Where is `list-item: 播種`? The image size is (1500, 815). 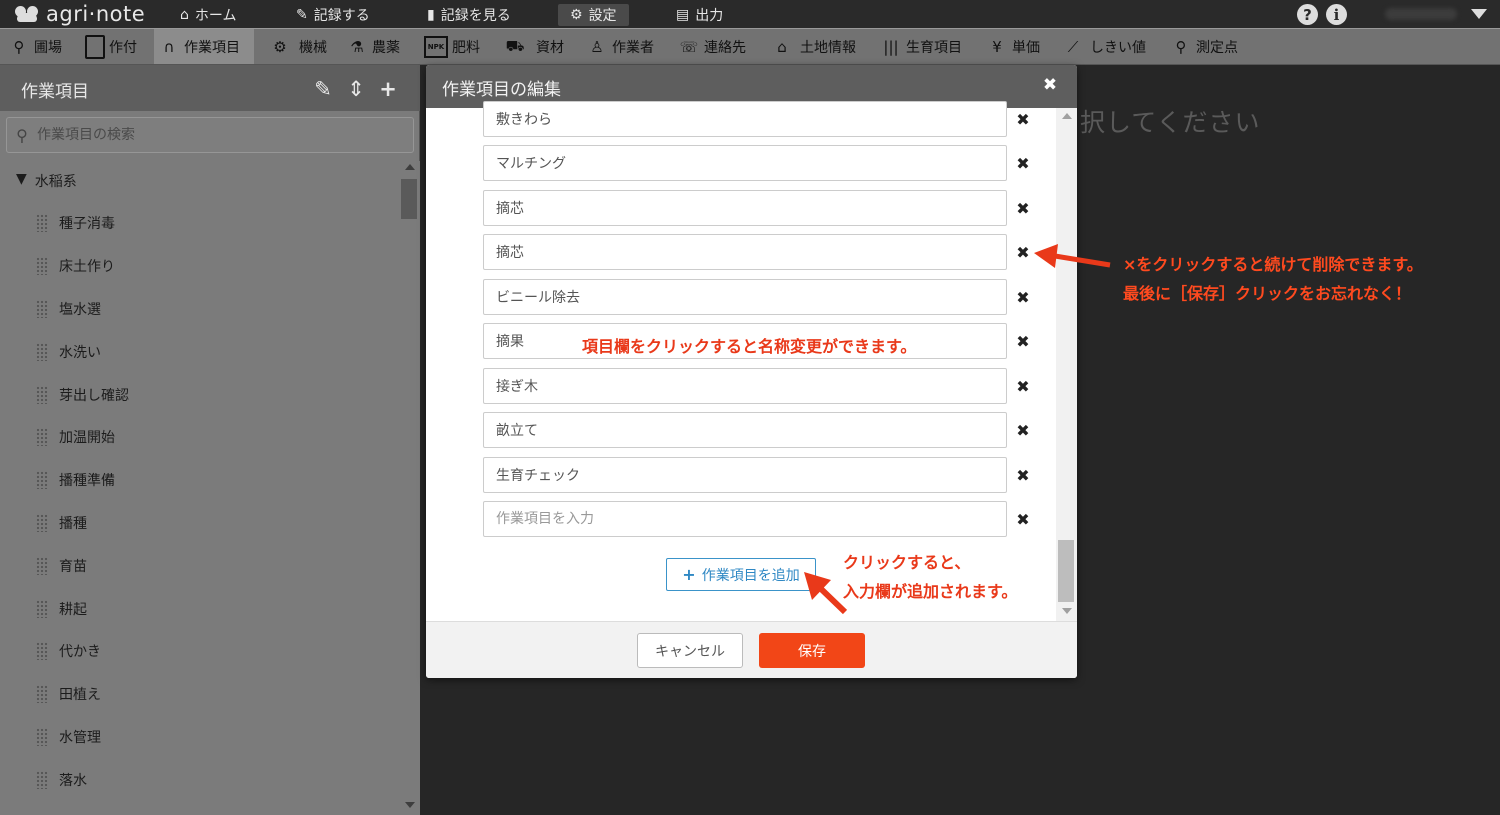
list-item: 播種 is located at coordinates (199, 523).